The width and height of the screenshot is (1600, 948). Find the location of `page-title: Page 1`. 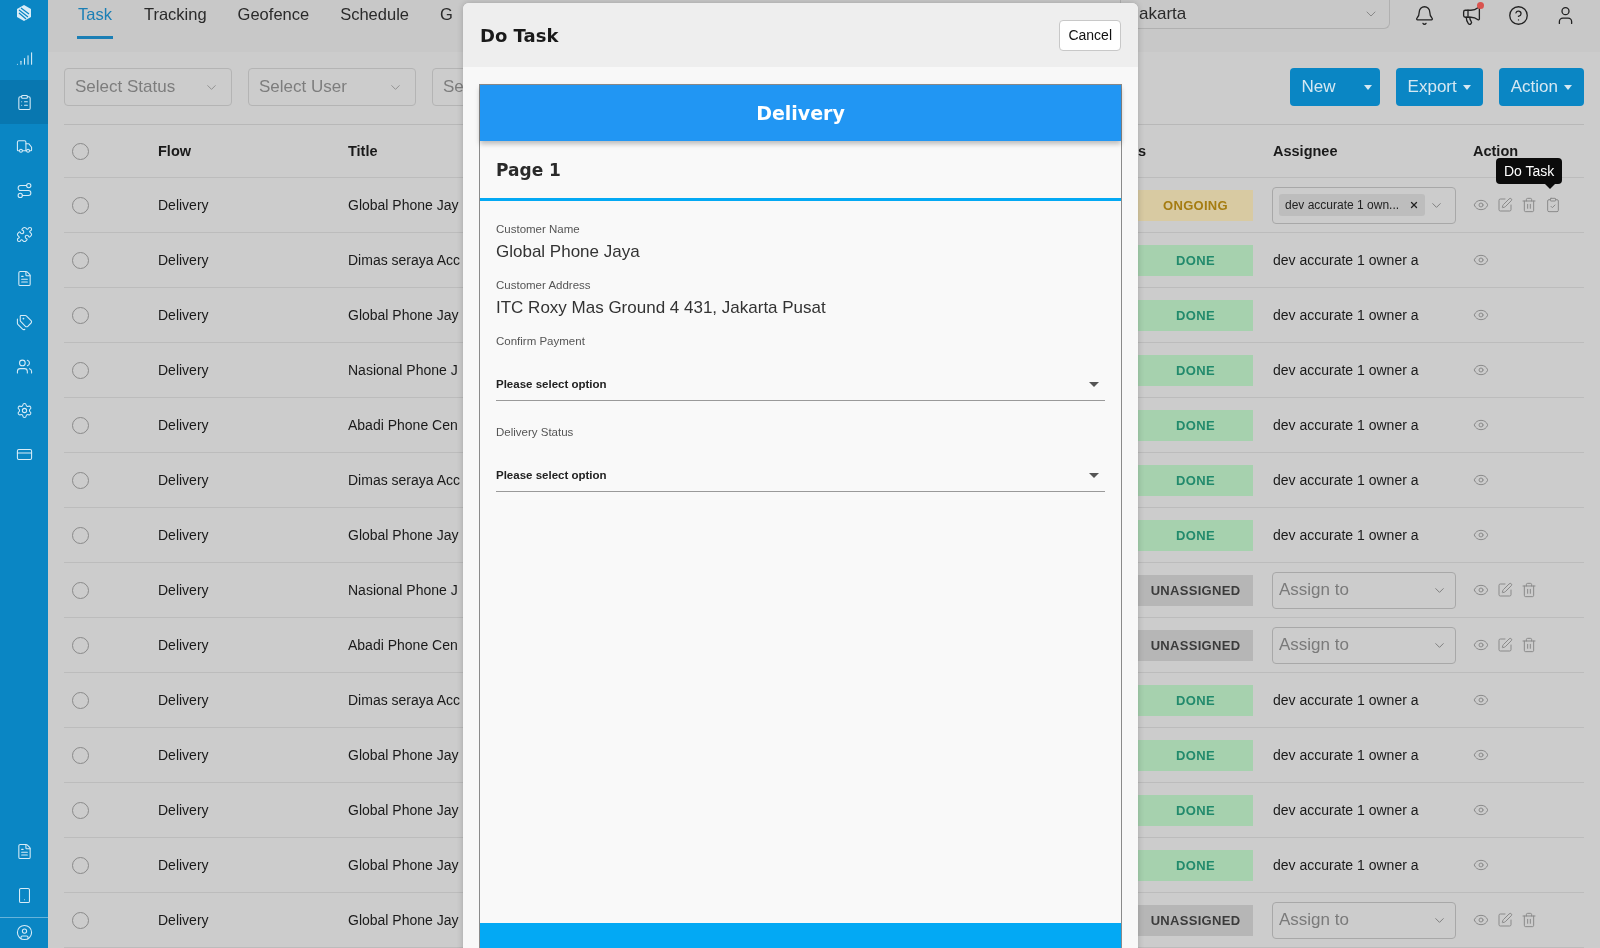

page-title: Page 1 is located at coordinates (800, 171).